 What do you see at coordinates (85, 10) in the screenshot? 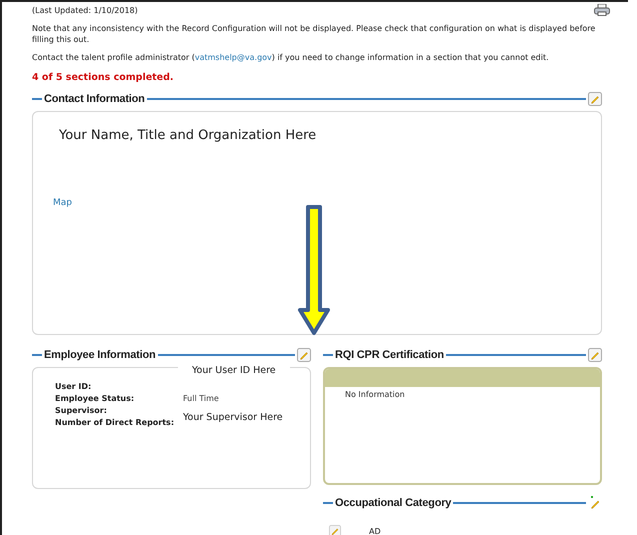
I see `last-updated: (Last Updated: 1/10/2018)` at bounding box center [85, 10].